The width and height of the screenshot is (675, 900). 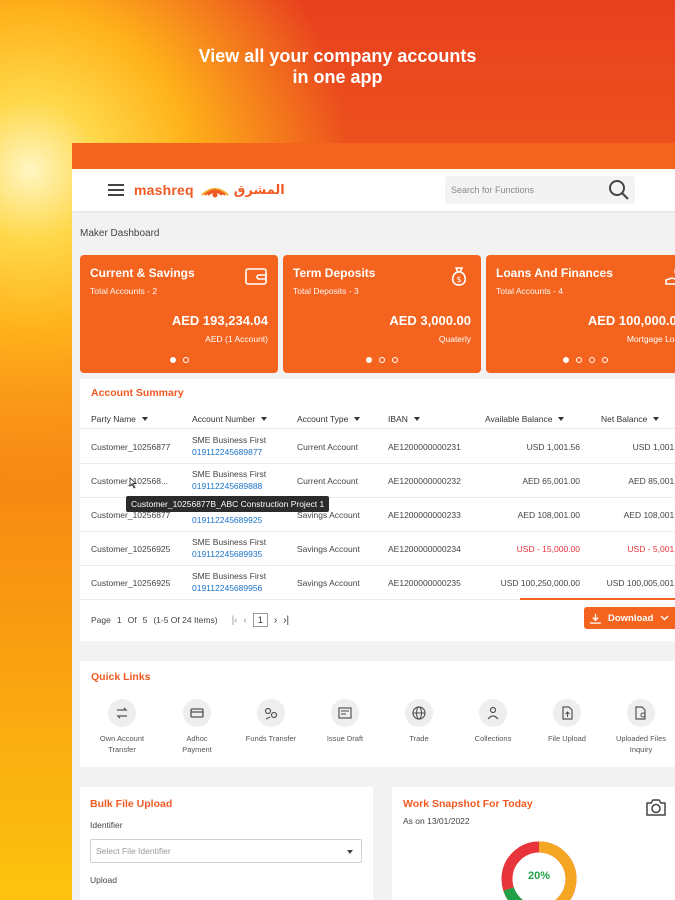 What do you see at coordinates (641, 713) in the screenshot?
I see `file-inquiry-icon` at bounding box center [641, 713].